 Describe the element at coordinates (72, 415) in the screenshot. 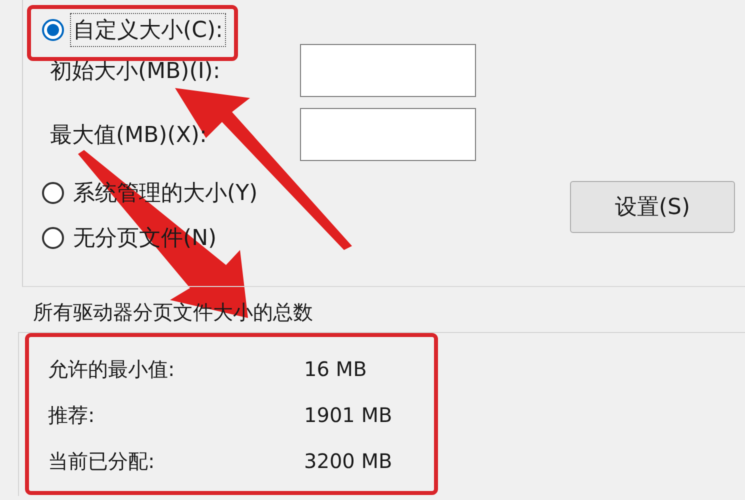

I see `stat-label: 推荐:` at that location.